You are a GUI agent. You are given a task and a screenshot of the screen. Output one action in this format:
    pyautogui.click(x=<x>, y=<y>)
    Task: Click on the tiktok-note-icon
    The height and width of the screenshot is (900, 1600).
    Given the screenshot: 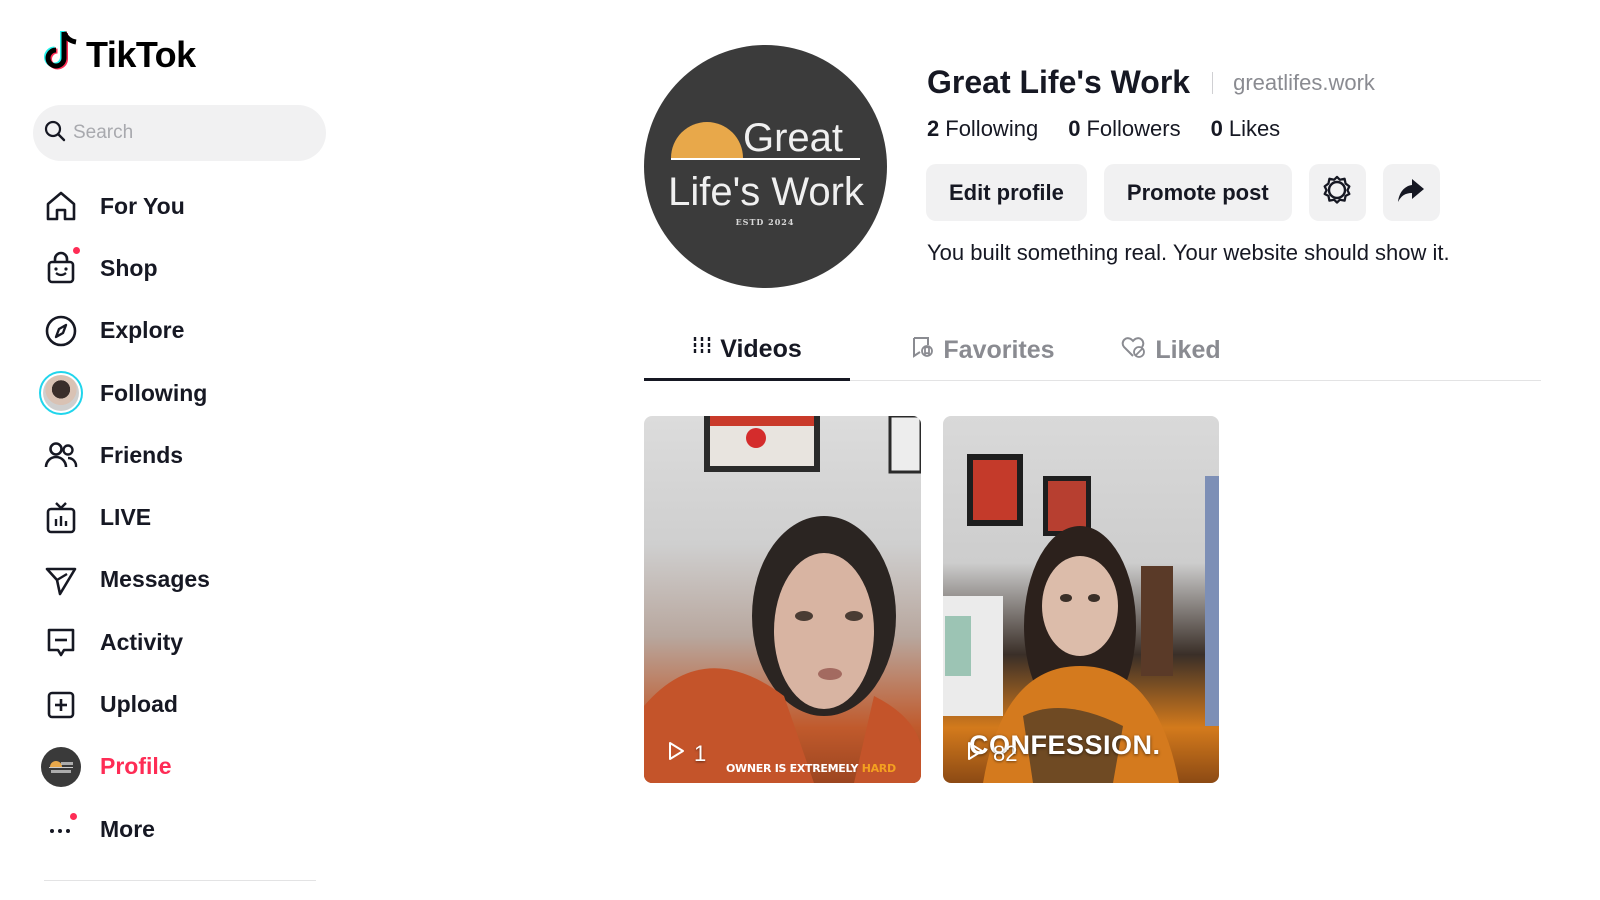 What is the action you would take?
    pyautogui.click(x=64, y=54)
    